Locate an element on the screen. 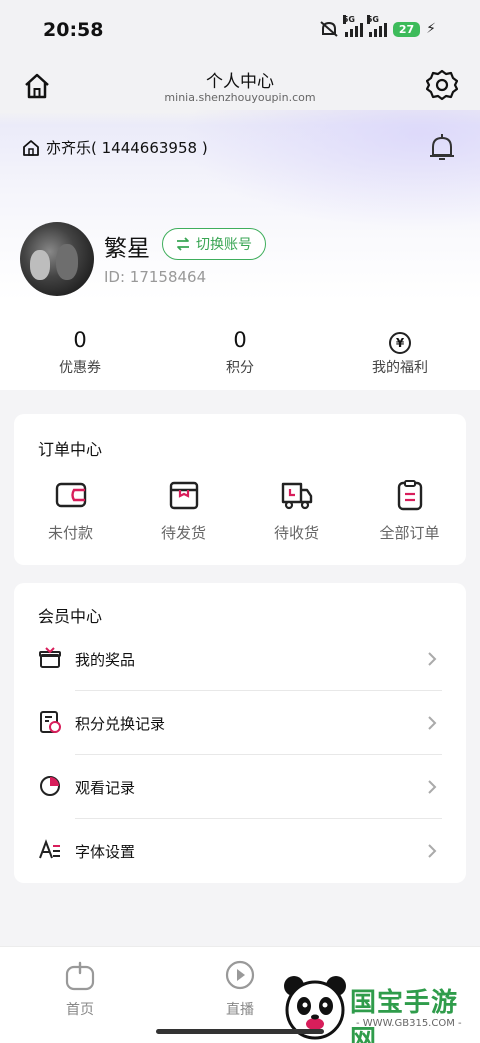 This screenshot has width=480, height=1043. order-center-title: 订单中心 is located at coordinates (70, 449).